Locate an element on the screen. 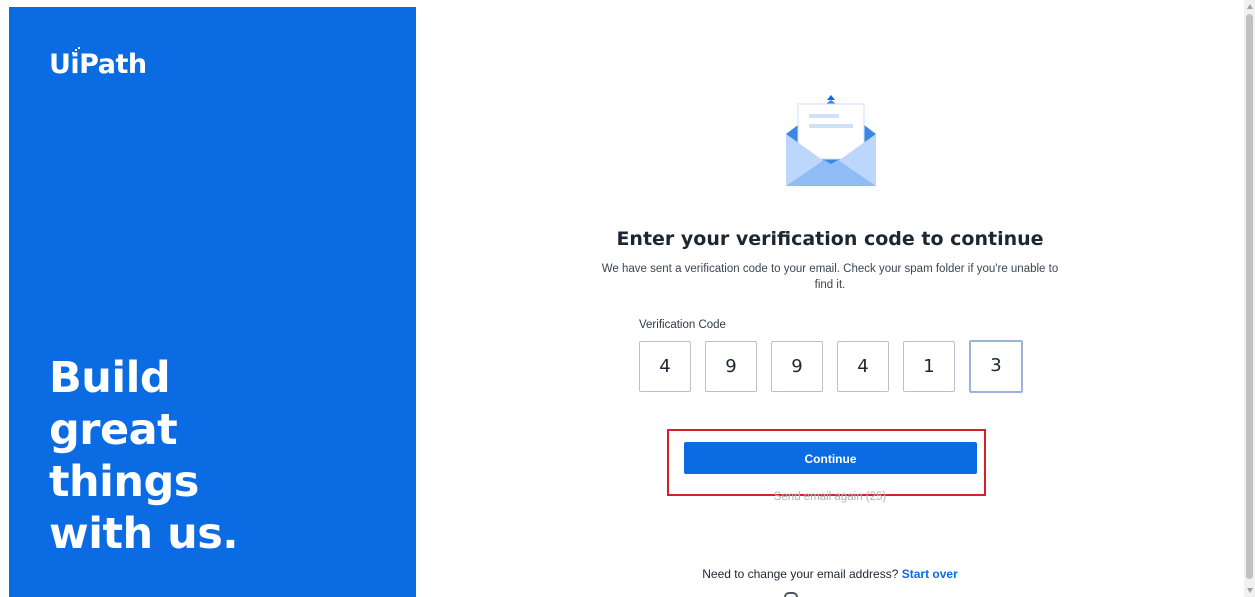 This screenshot has width=1255, height=597. code-digit-input-4: 4 is located at coordinates (863, 366).